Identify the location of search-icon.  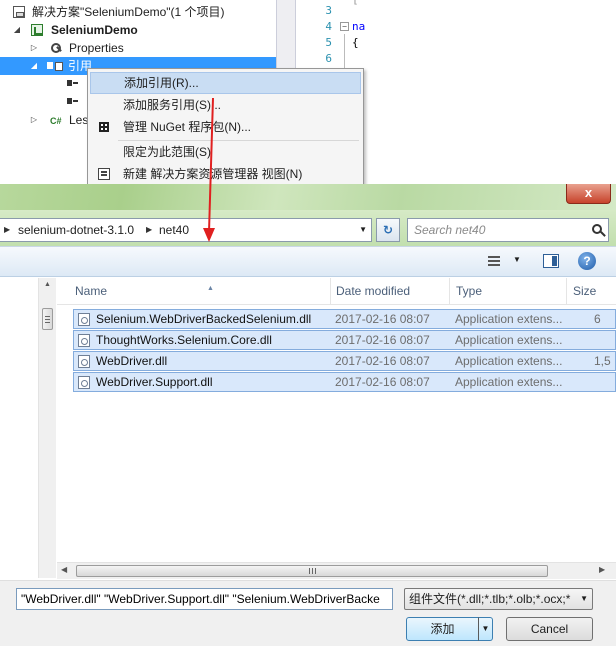
(597, 229).